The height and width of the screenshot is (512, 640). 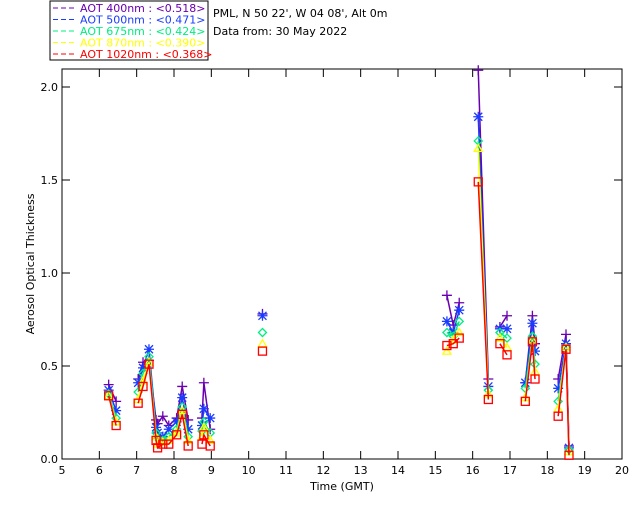 I want to click on x-tick-label: 10, so click(x=249, y=470).